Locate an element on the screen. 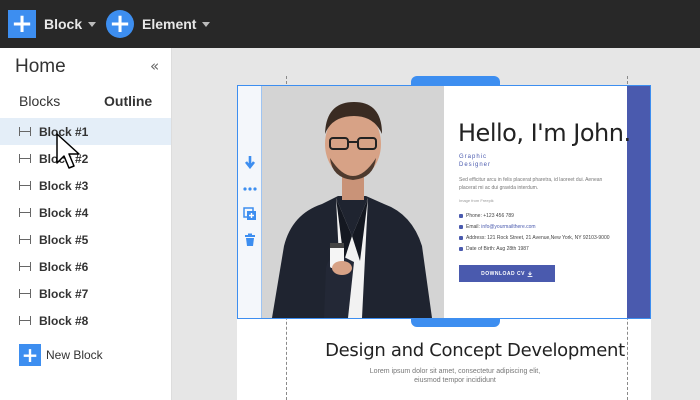  page-title: Home is located at coordinates (40, 66).